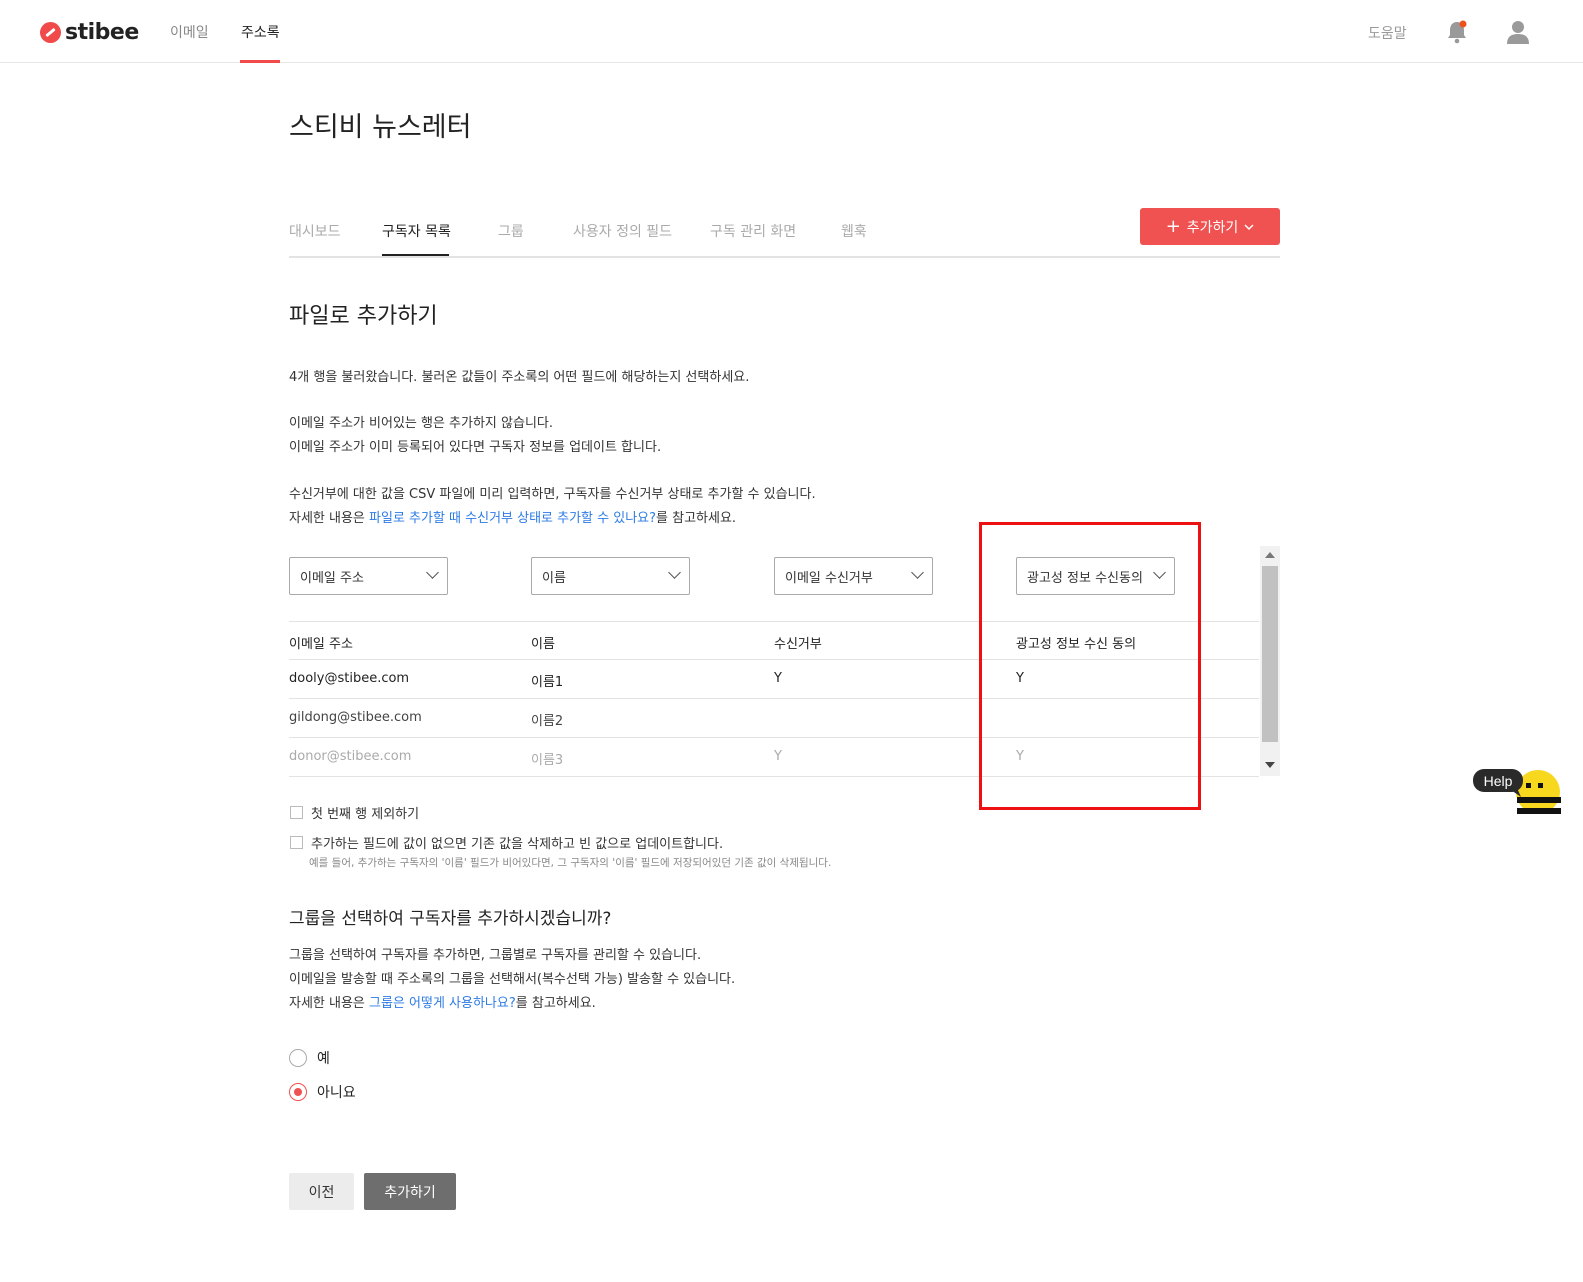 This screenshot has height=1282, width=1583. I want to click on nav-active-indicator, so click(260, 61).